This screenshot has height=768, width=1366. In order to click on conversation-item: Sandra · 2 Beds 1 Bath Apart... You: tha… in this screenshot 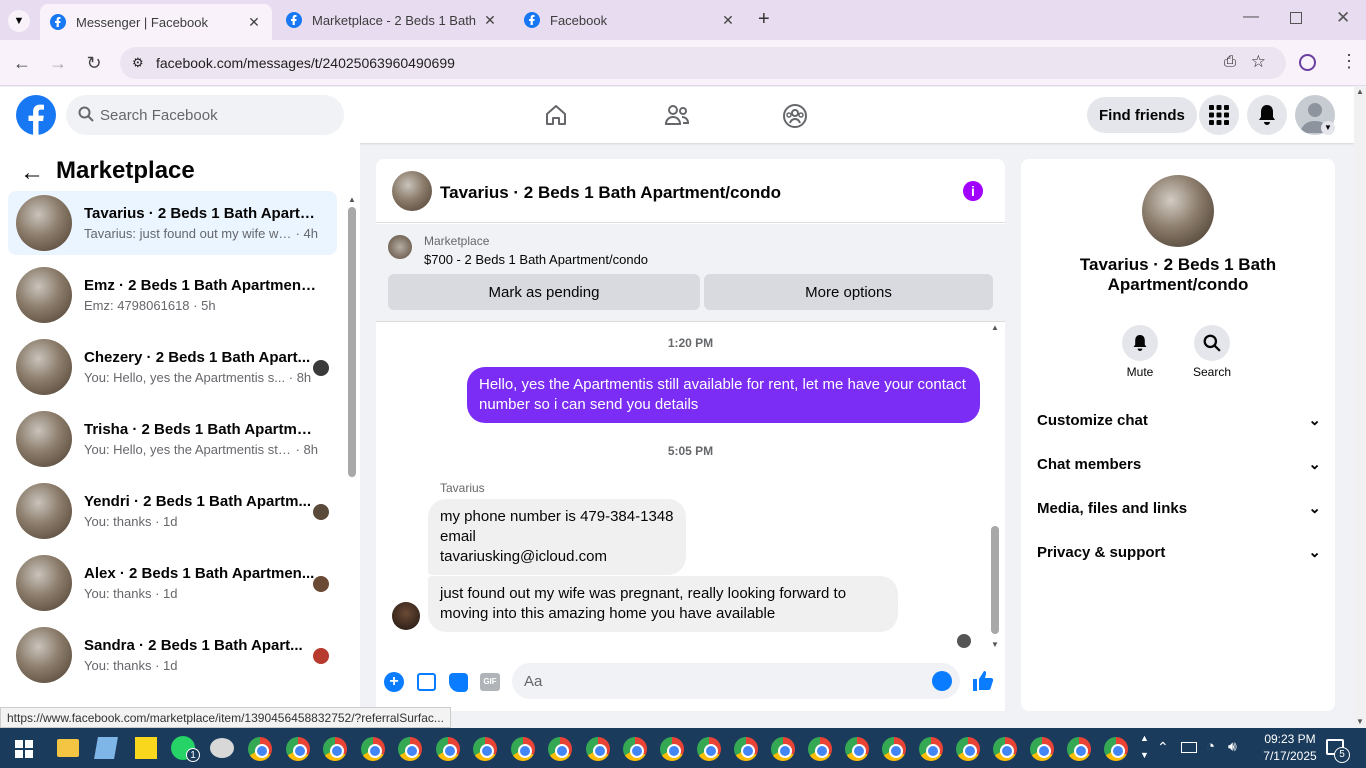, I will do `click(172, 655)`.